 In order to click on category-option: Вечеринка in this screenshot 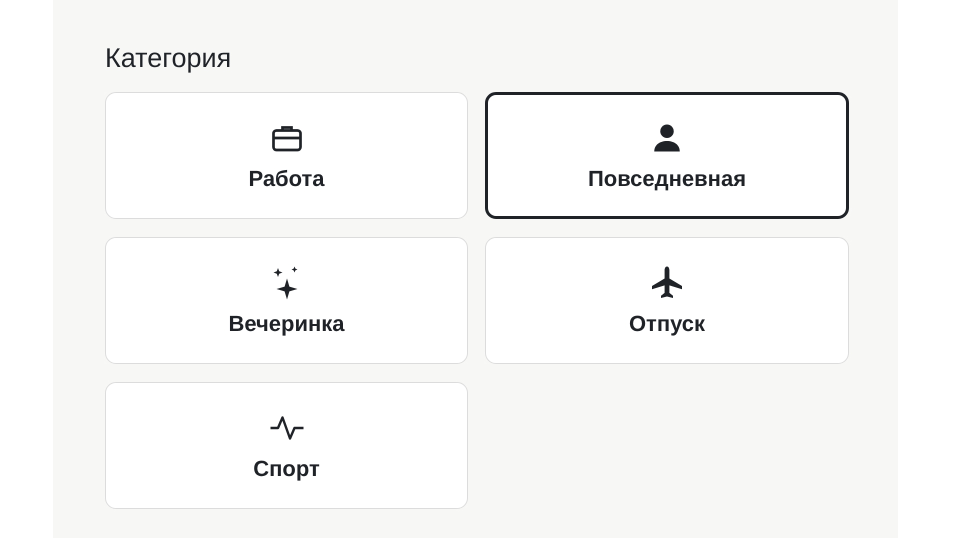, I will do `click(286, 300)`.